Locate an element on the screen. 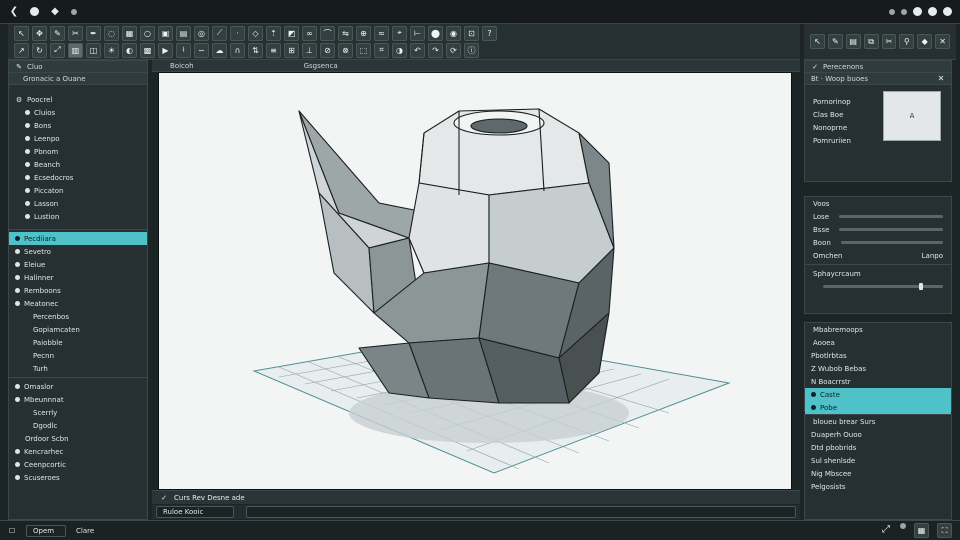 This screenshot has height=540, width=960. group-tool-icon: ⊞ is located at coordinates (291, 50).